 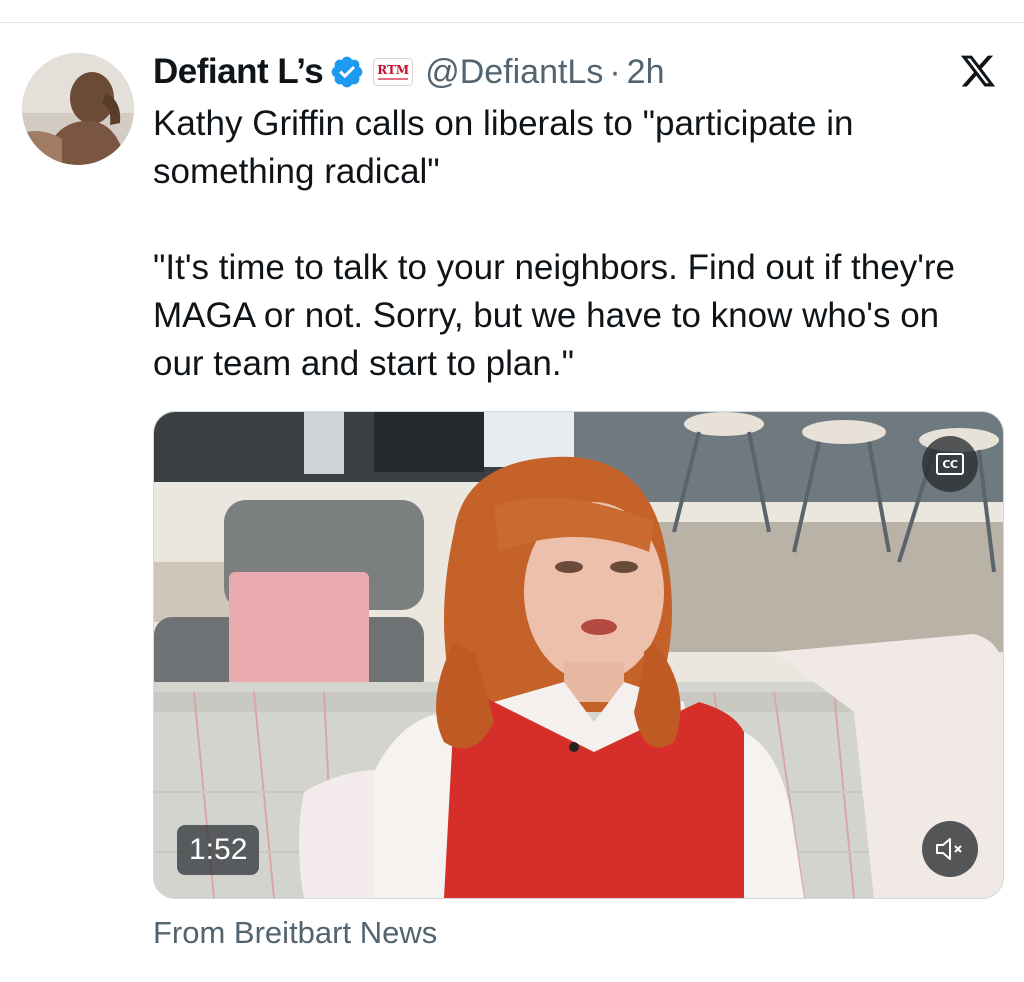 What do you see at coordinates (577, 977) in the screenshot?
I see `tweet-action-bar` at bounding box center [577, 977].